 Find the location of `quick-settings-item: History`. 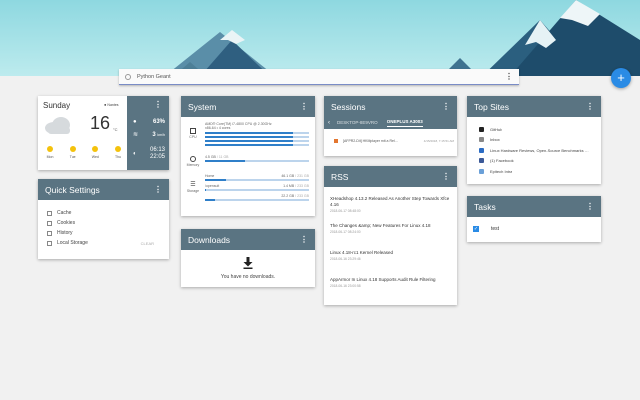

quick-settings-item: History is located at coordinates (103, 233).